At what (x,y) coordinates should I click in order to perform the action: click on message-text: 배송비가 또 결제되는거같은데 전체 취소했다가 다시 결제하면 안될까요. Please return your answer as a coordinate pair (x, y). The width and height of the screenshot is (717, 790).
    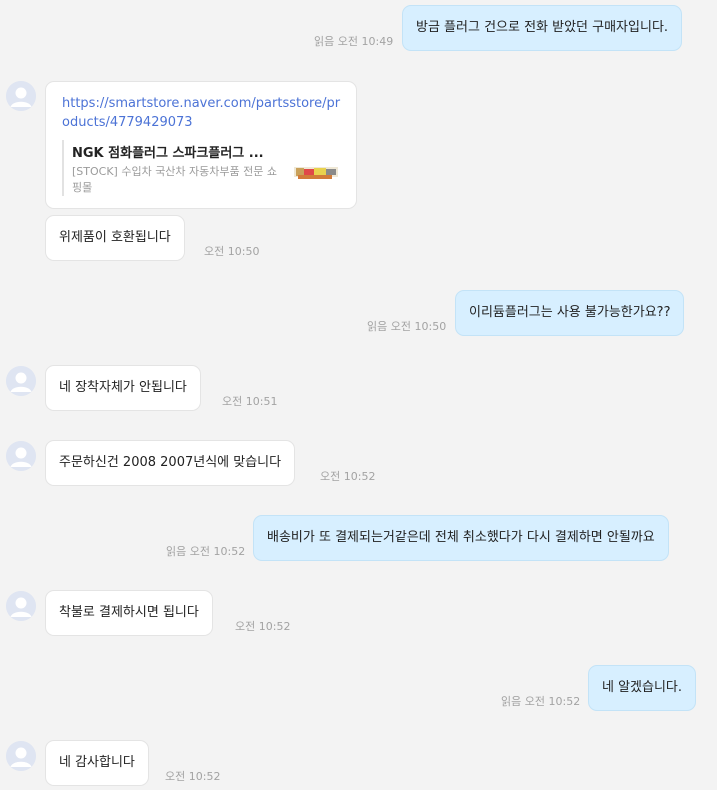
    Looking at the image, I should click on (461, 537).